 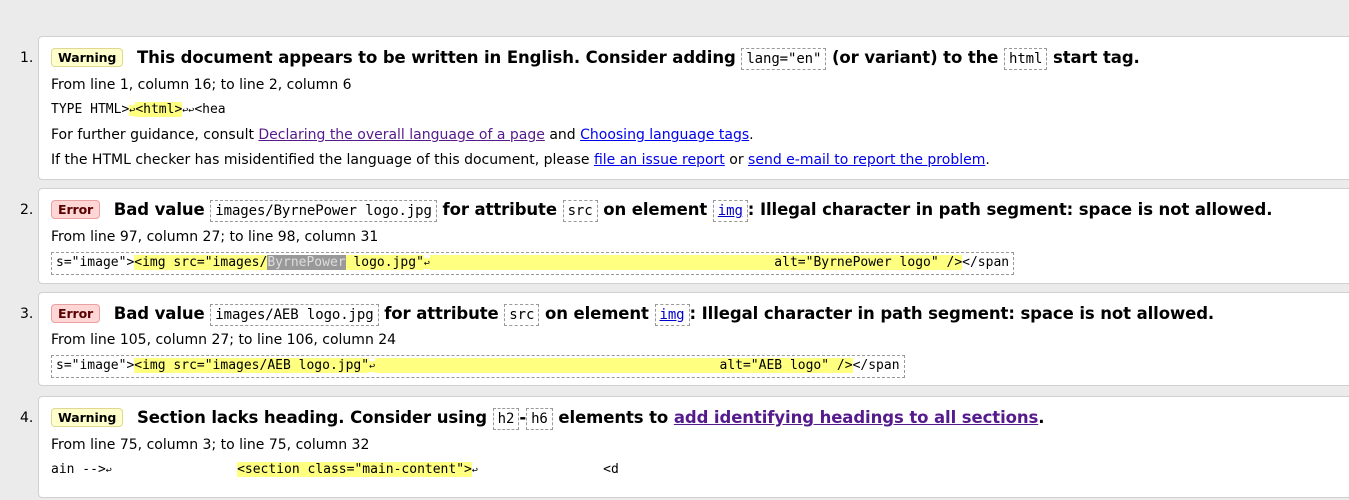 What do you see at coordinates (27, 314) in the screenshot?
I see `message-number: 3.` at bounding box center [27, 314].